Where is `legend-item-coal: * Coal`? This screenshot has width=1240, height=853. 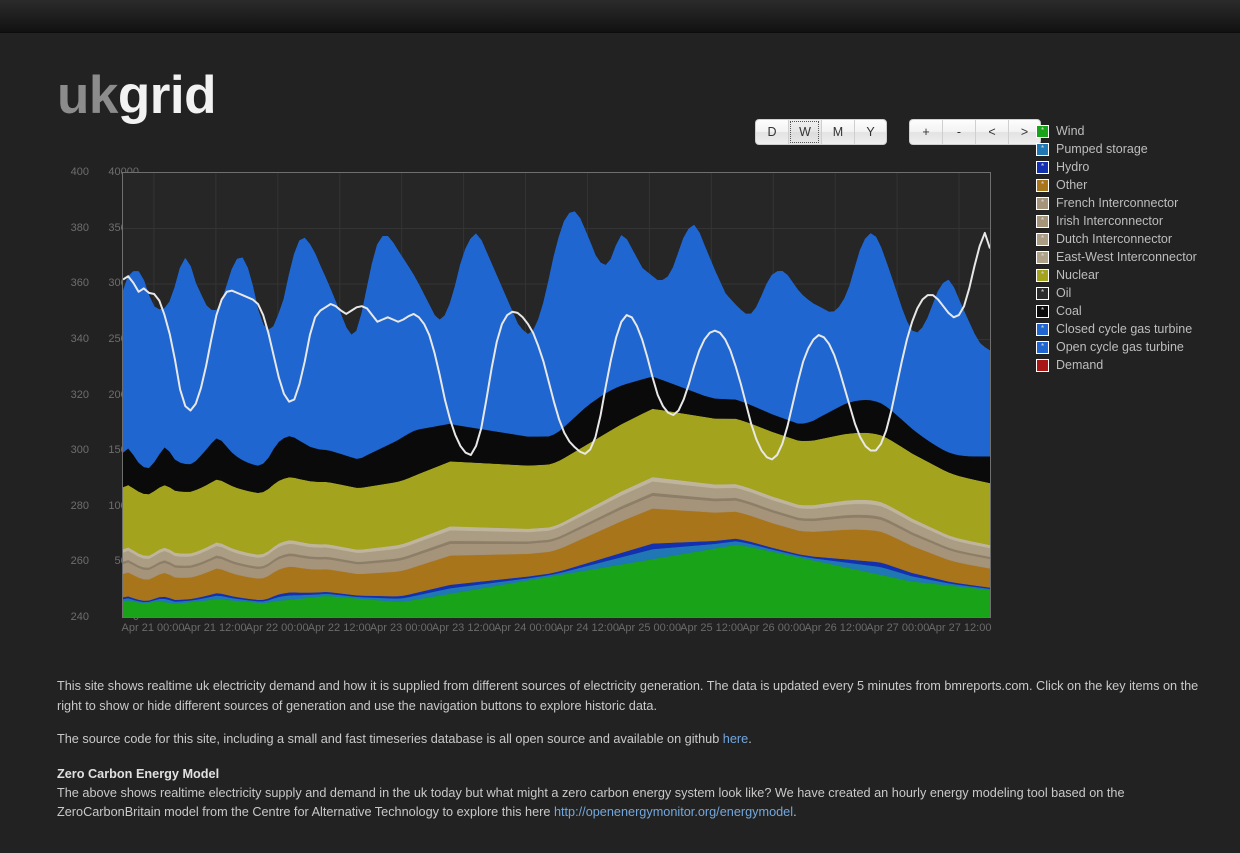 legend-item-coal: * Coal is located at coordinates (1136, 311).